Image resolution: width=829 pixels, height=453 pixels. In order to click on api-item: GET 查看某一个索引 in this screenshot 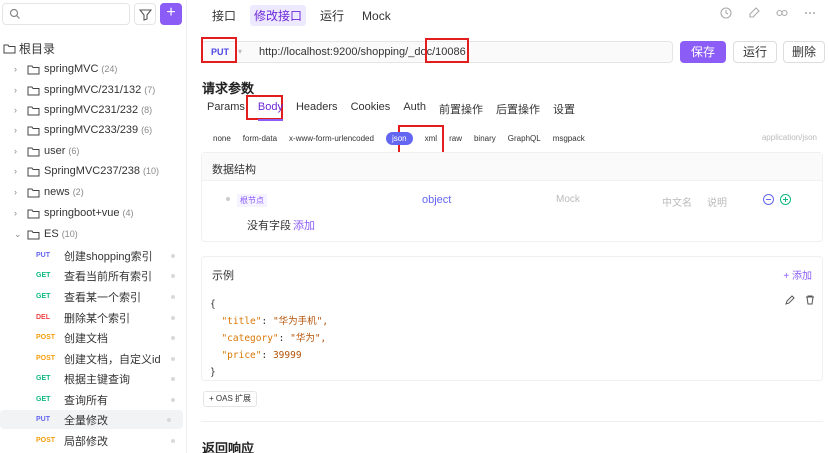, I will do `click(93, 296)`.